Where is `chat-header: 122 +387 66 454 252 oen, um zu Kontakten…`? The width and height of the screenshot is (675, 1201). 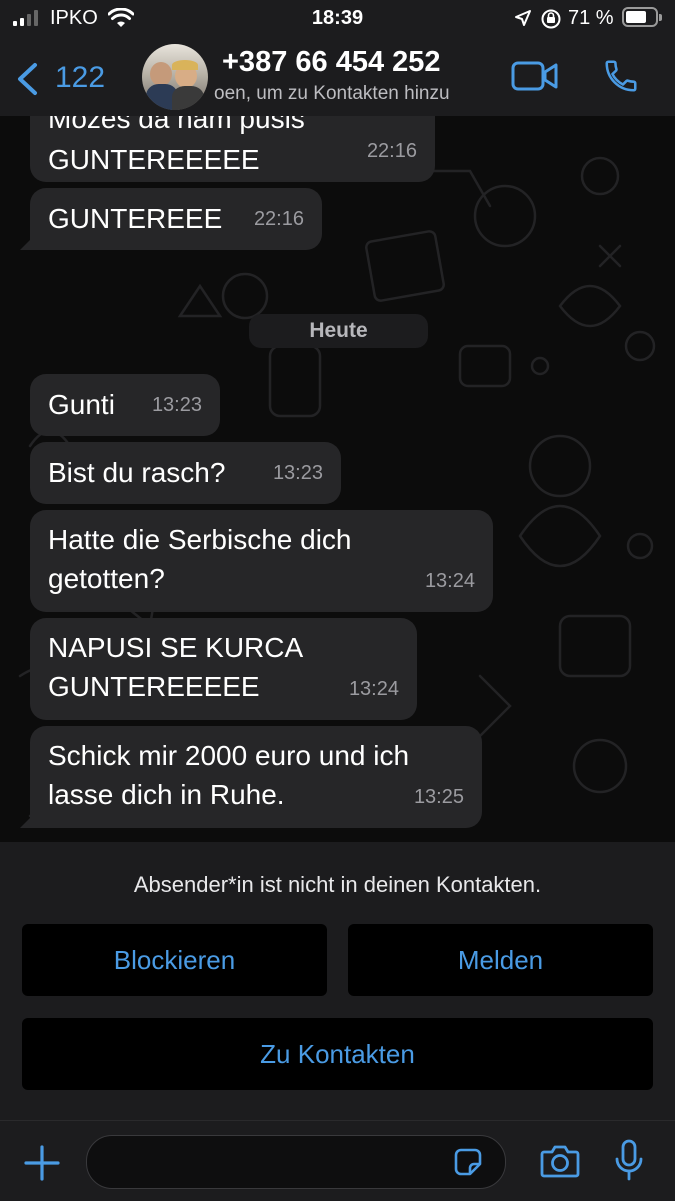 chat-header: 122 +387 66 454 252 oen, um zu Kontakten… is located at coordinates (337, 78).